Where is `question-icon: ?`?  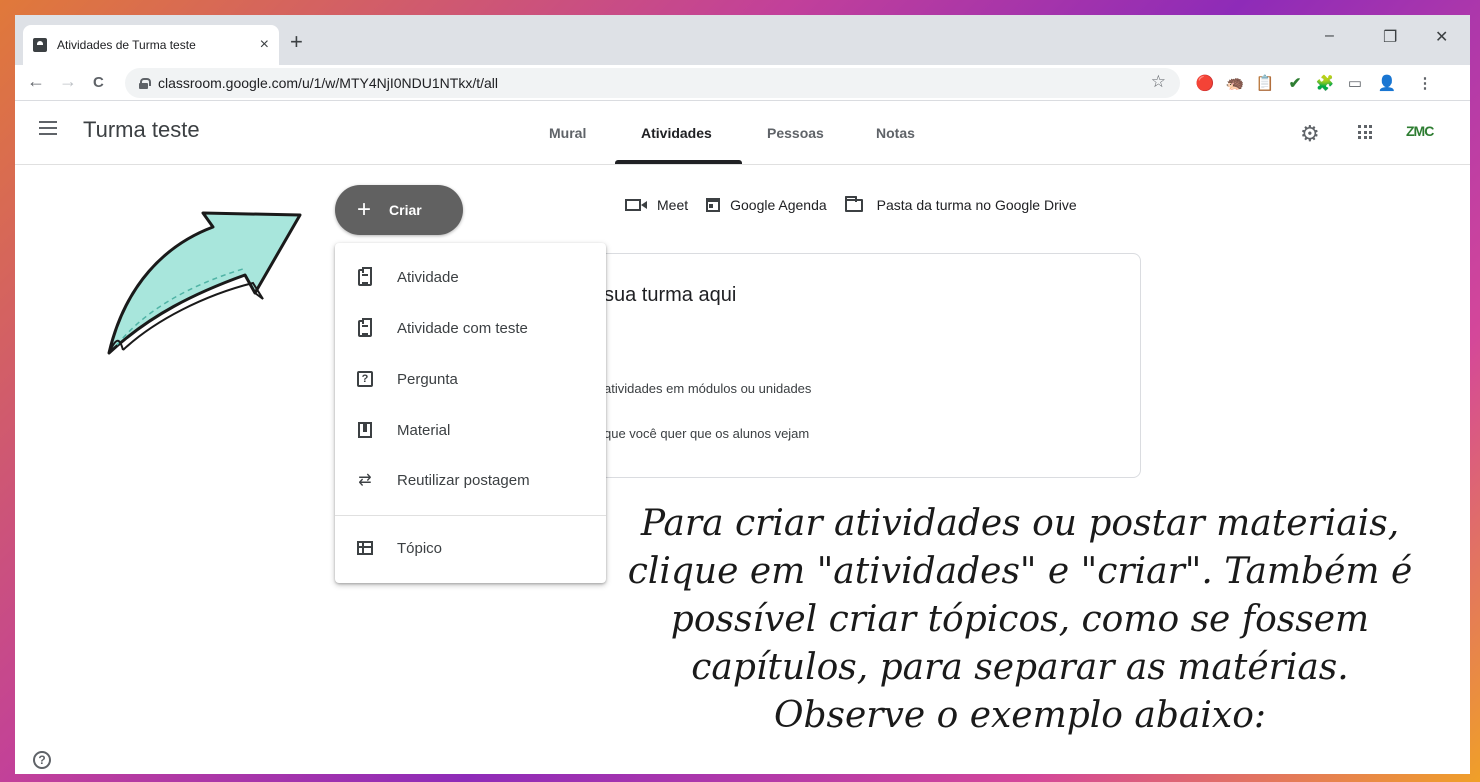 question-icon: ? is located at coordinates (365, 379).